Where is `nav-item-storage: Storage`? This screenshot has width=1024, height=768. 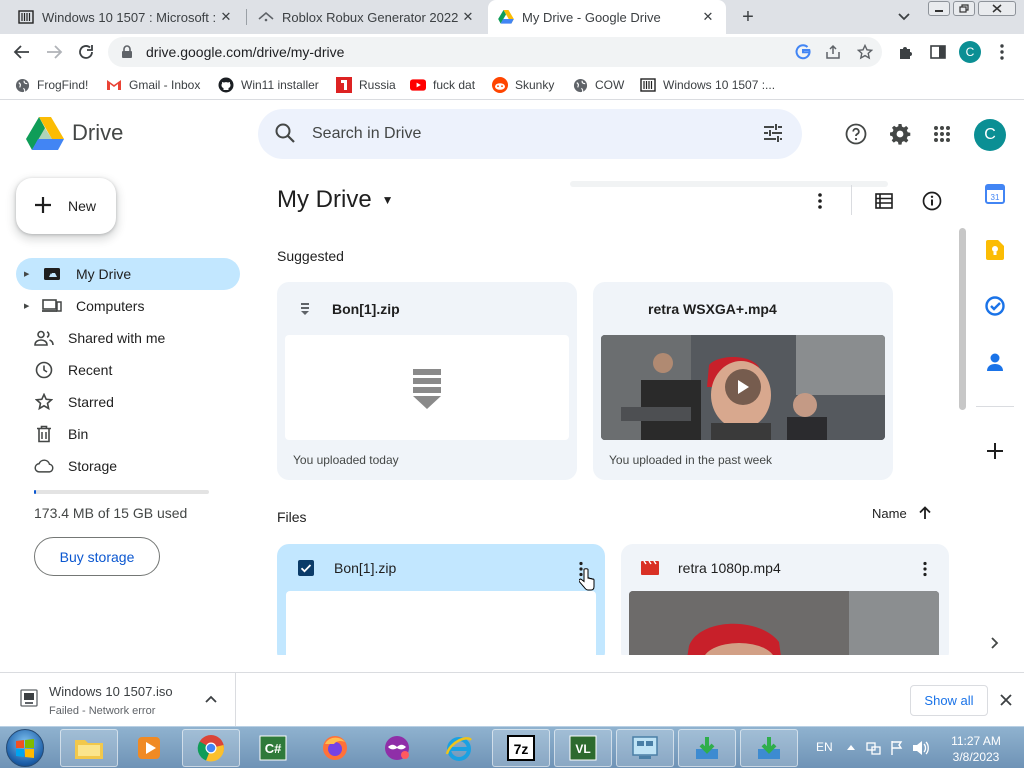 nav-item-storage: Storage is located at coordinates (128, 466).